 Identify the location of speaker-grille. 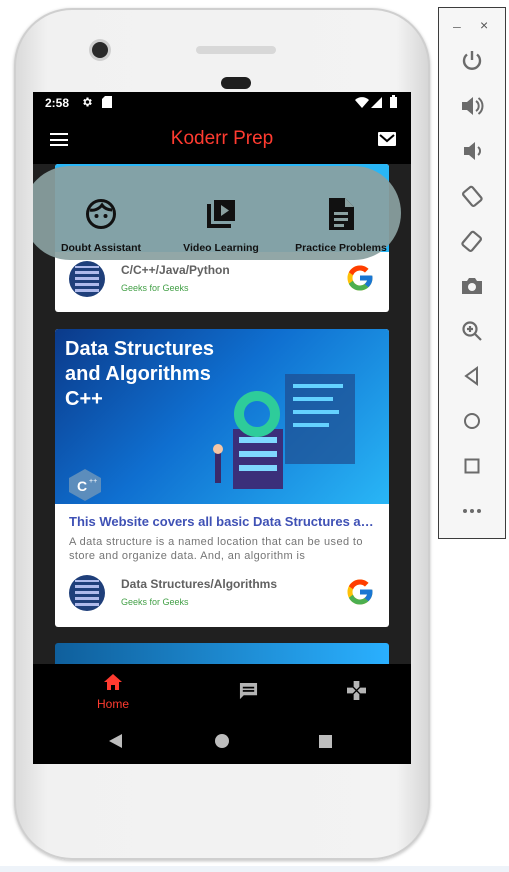
(236, 50).